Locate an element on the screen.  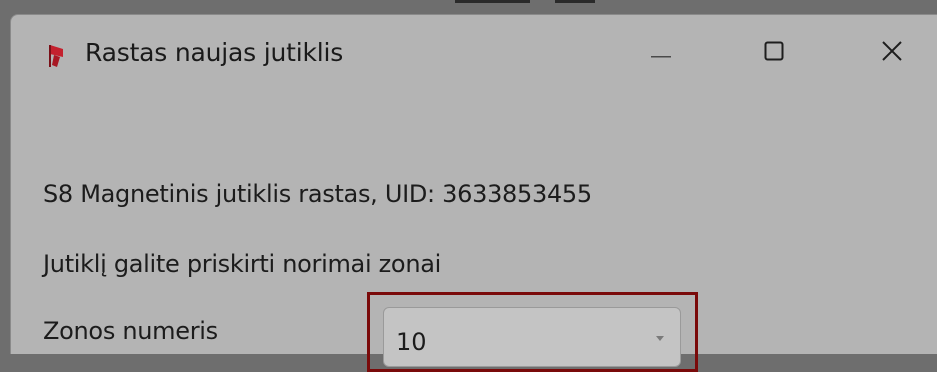
minimize-icon is located at coordinates (661, 53).